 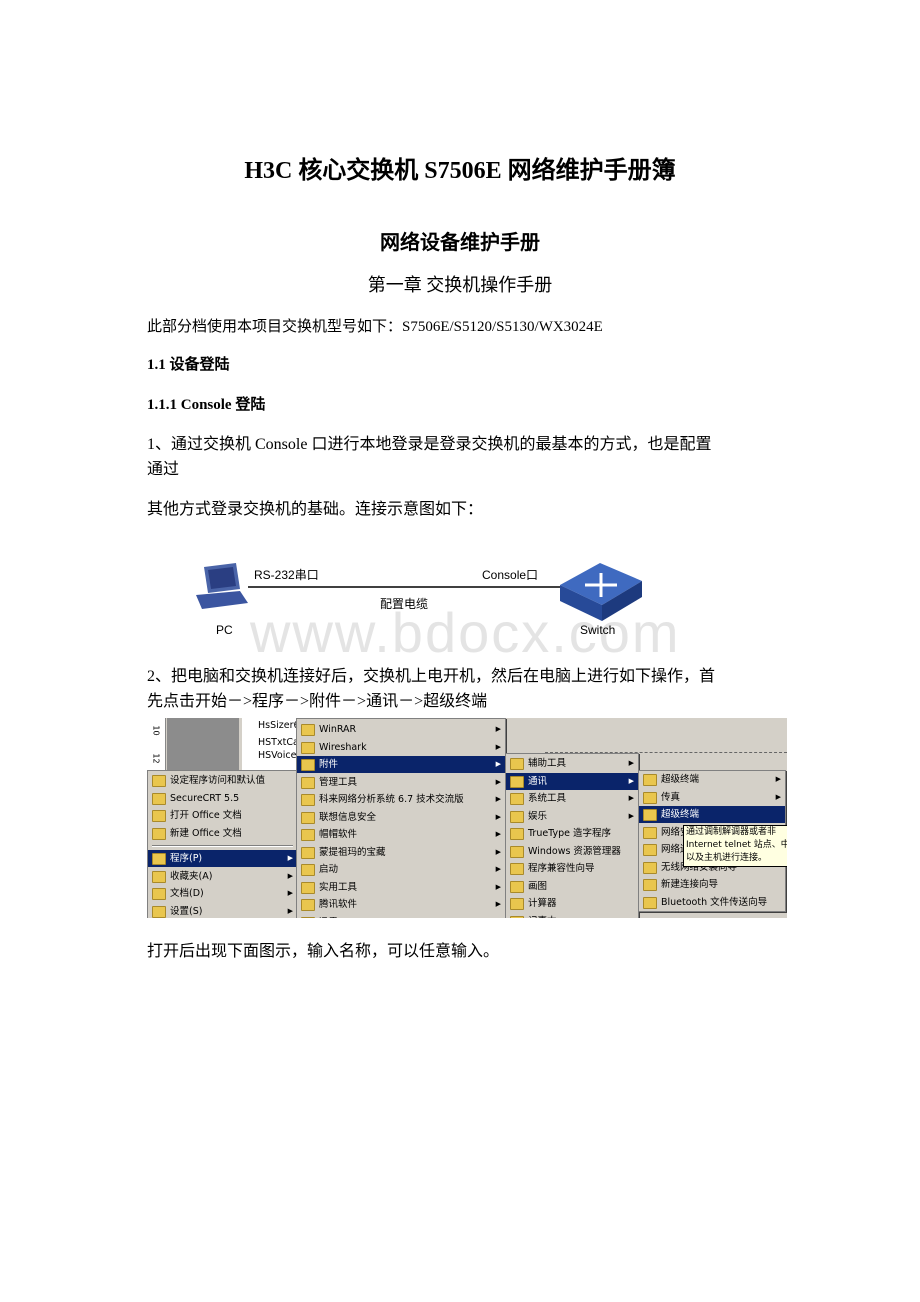 I want to click on menu-item: 迅雷 ▶, so click(x=401, y=916).